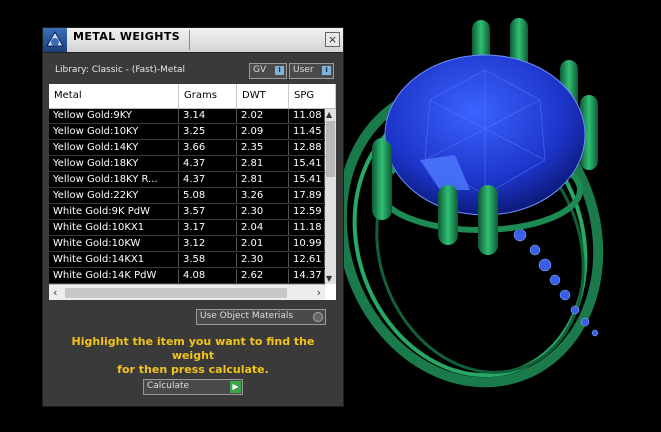 This screenshot has width=661, height=432. What do you see at coordinates (208, 116) in the screenshot?
I see `table-cell-grams: 3.14` at bounding box center [208, 116].